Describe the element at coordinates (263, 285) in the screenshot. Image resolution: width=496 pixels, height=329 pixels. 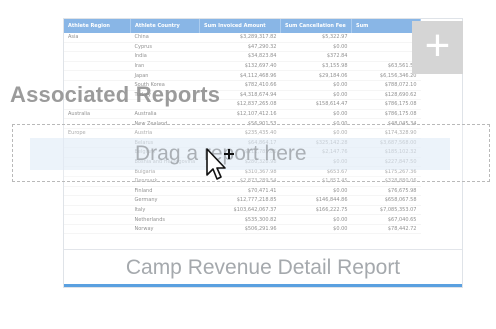
I see `card-accent-bar` at that location.